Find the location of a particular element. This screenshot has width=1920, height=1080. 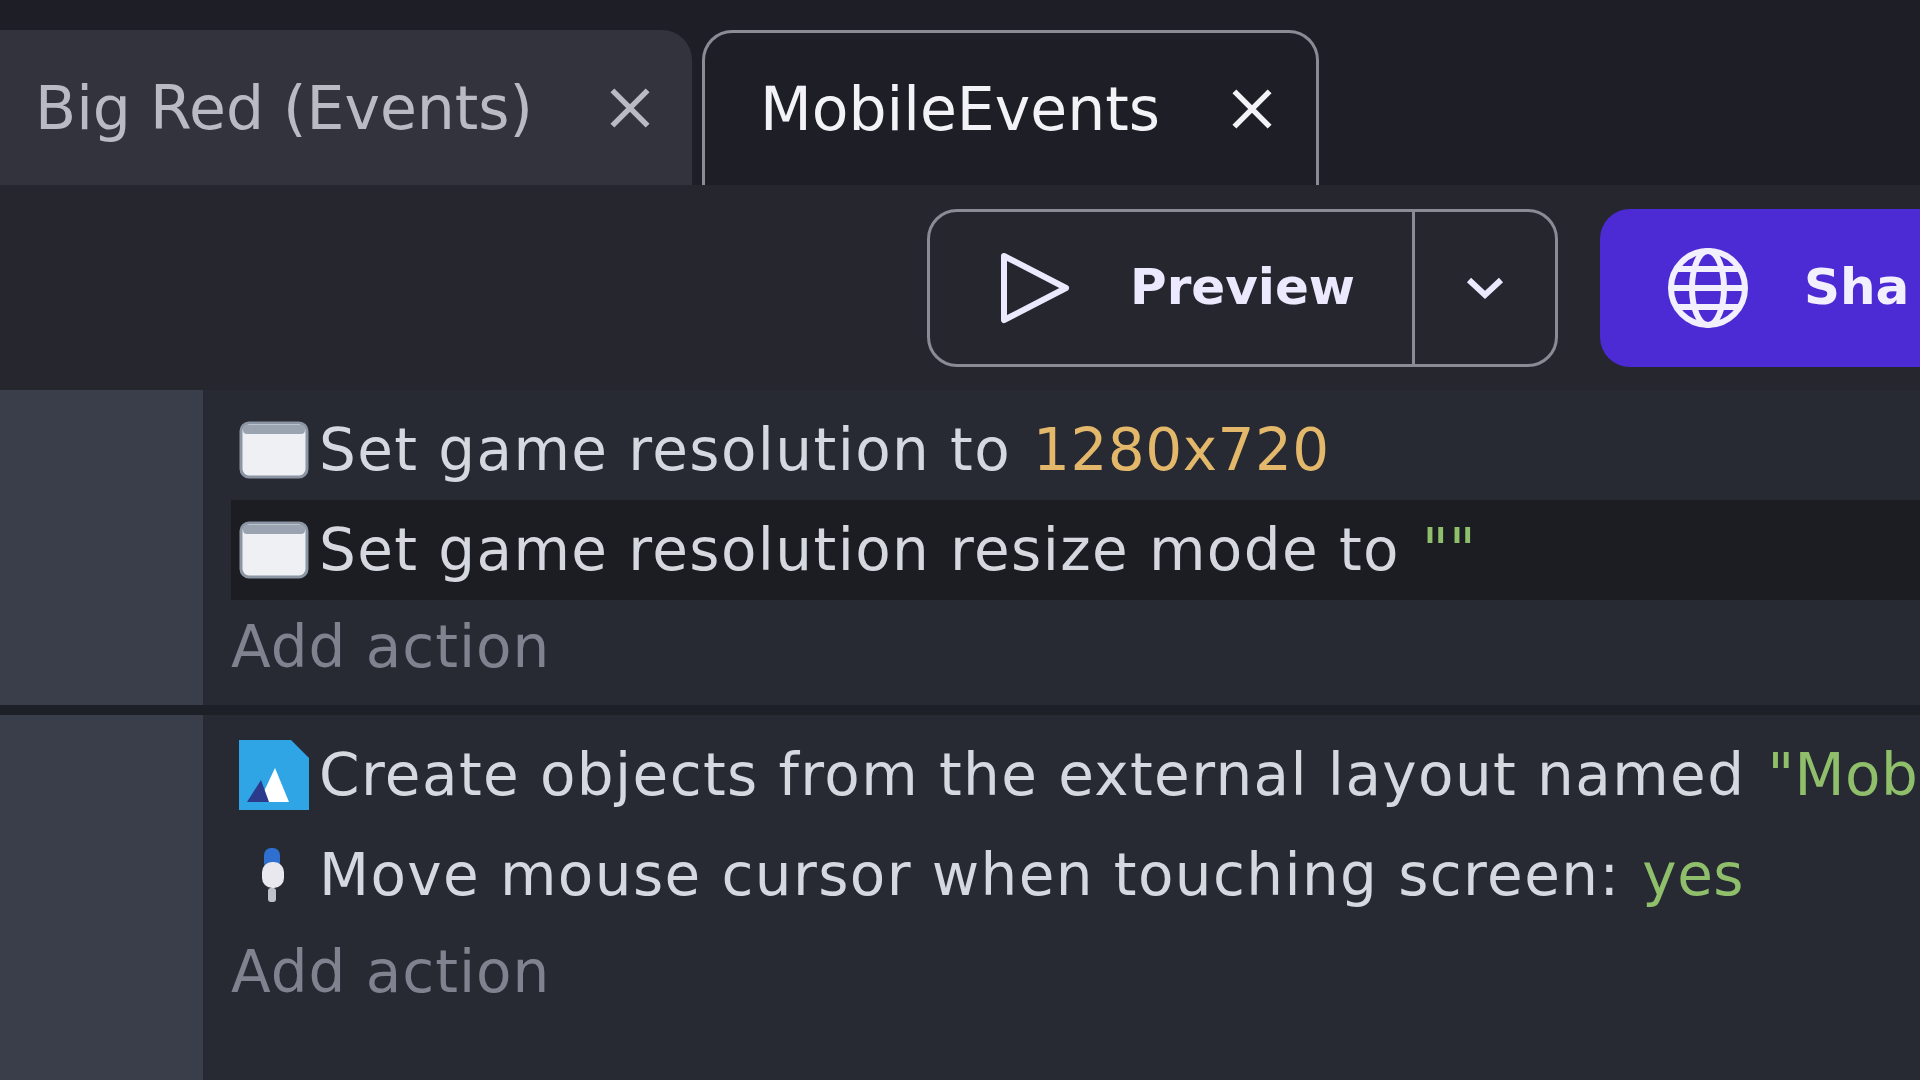

tab: Big Red (Events) is located at coordinates (346, 107).